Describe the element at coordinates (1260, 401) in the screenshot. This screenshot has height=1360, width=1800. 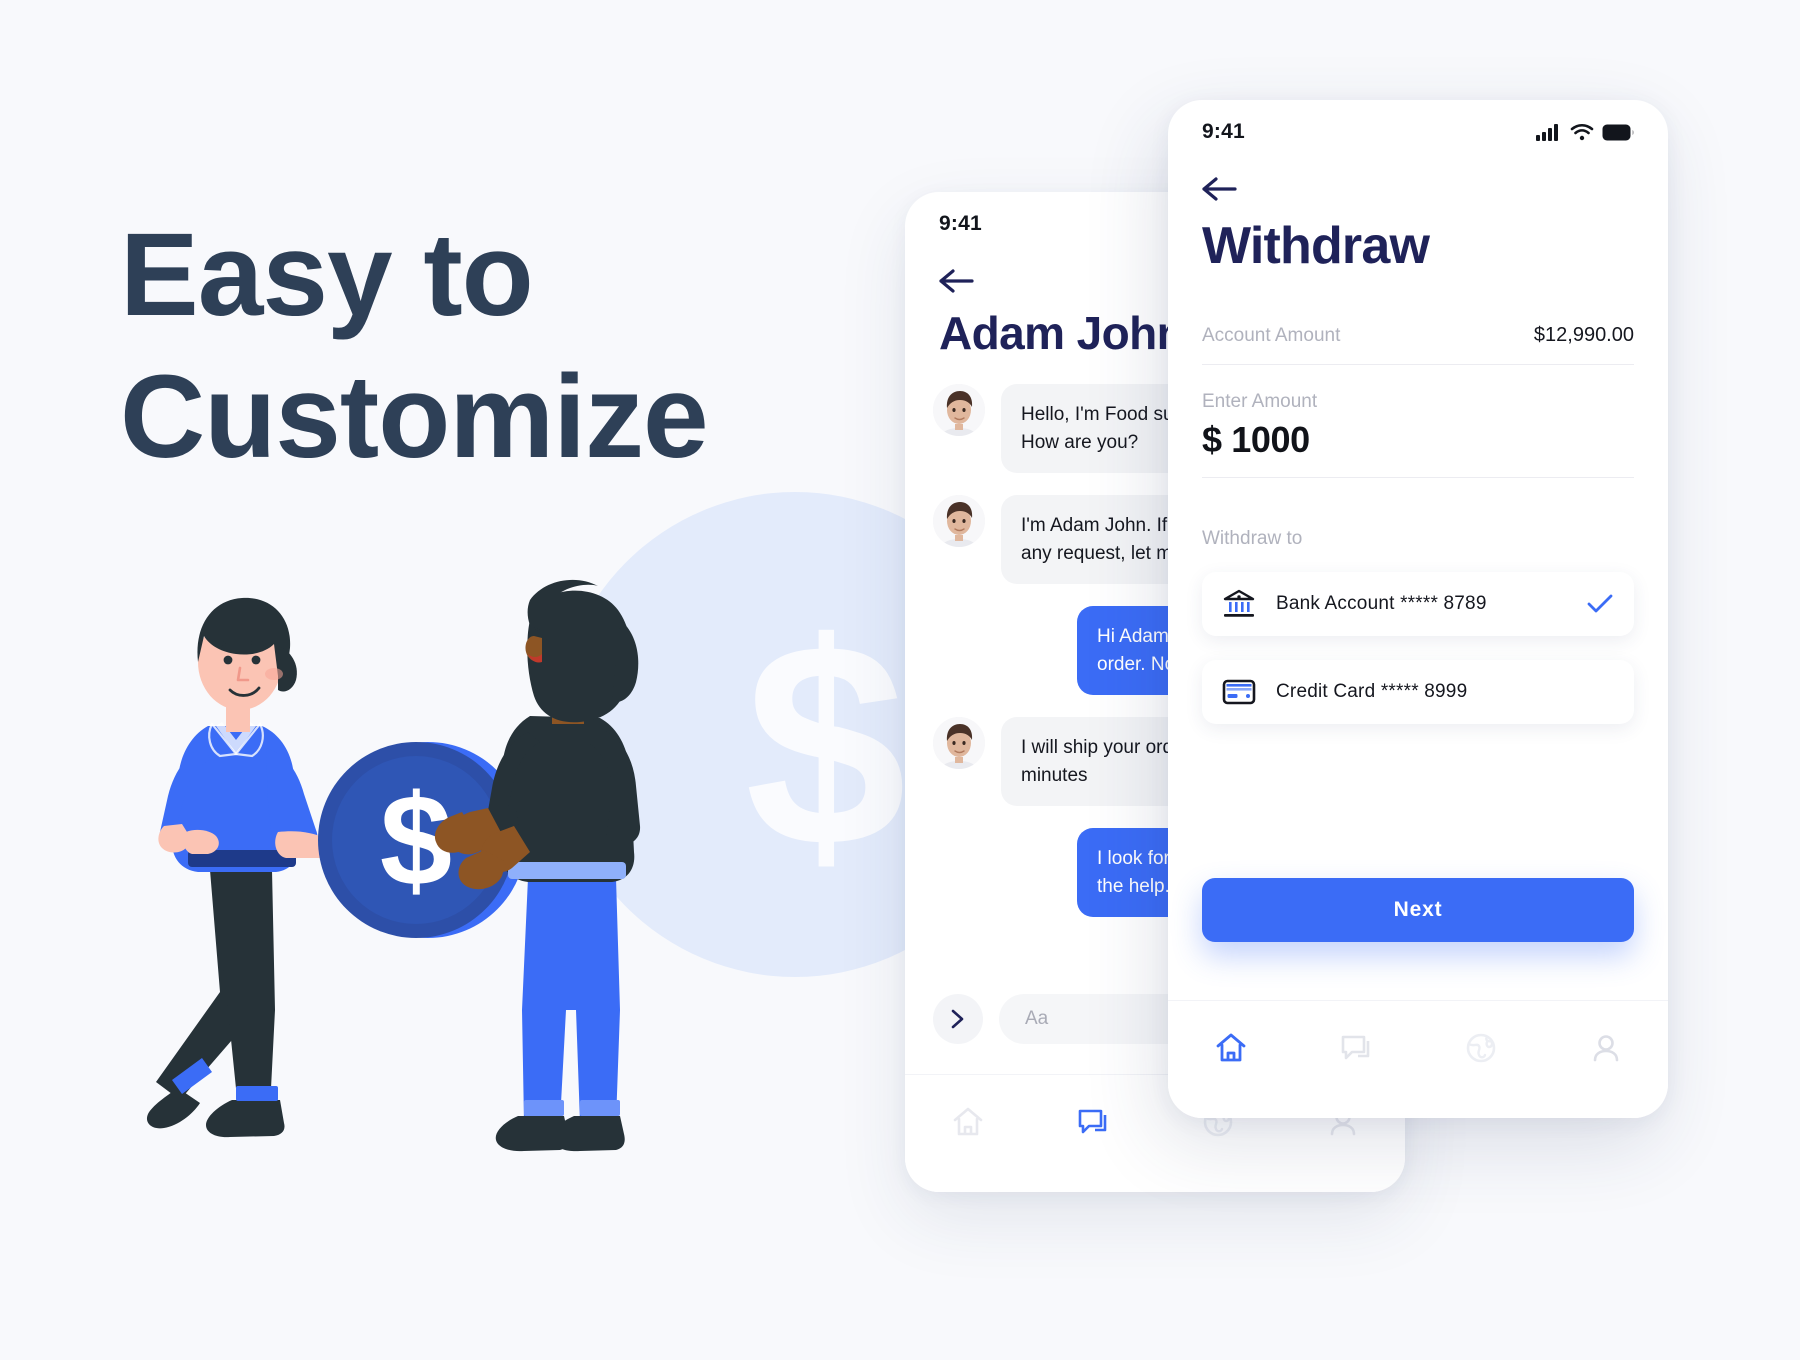
I see `enter-amount-label: Enter Amount` at that location.